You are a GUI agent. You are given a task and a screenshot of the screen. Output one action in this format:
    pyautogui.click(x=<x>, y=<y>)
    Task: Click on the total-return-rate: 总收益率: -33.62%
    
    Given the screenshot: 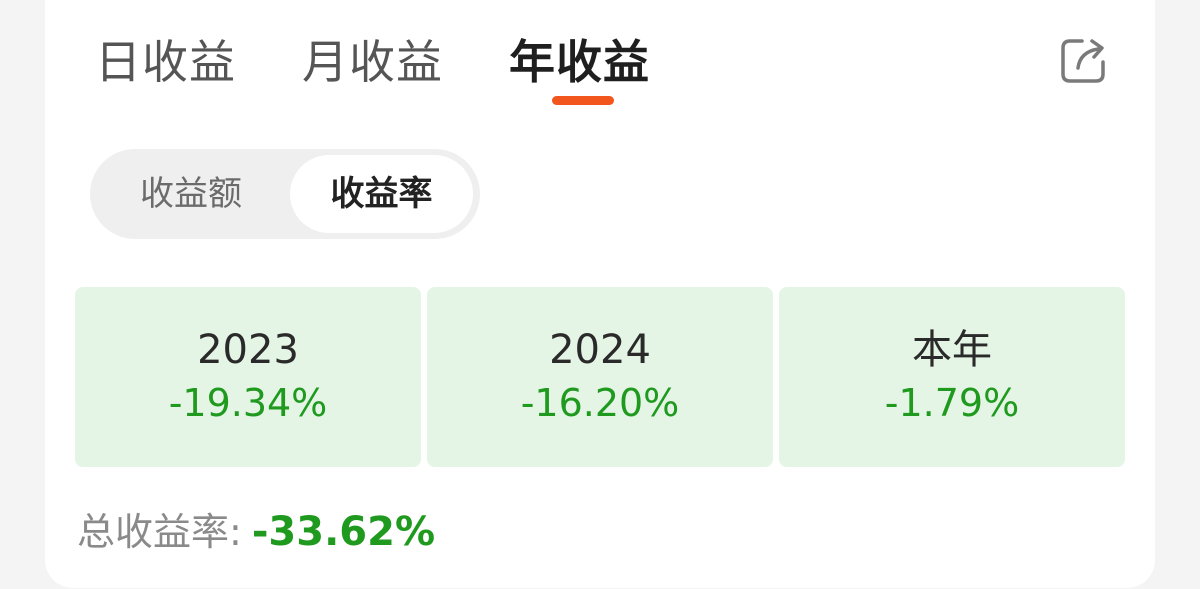 What is the action you would take?
    pyautogui.click(x=256, y=532)
    